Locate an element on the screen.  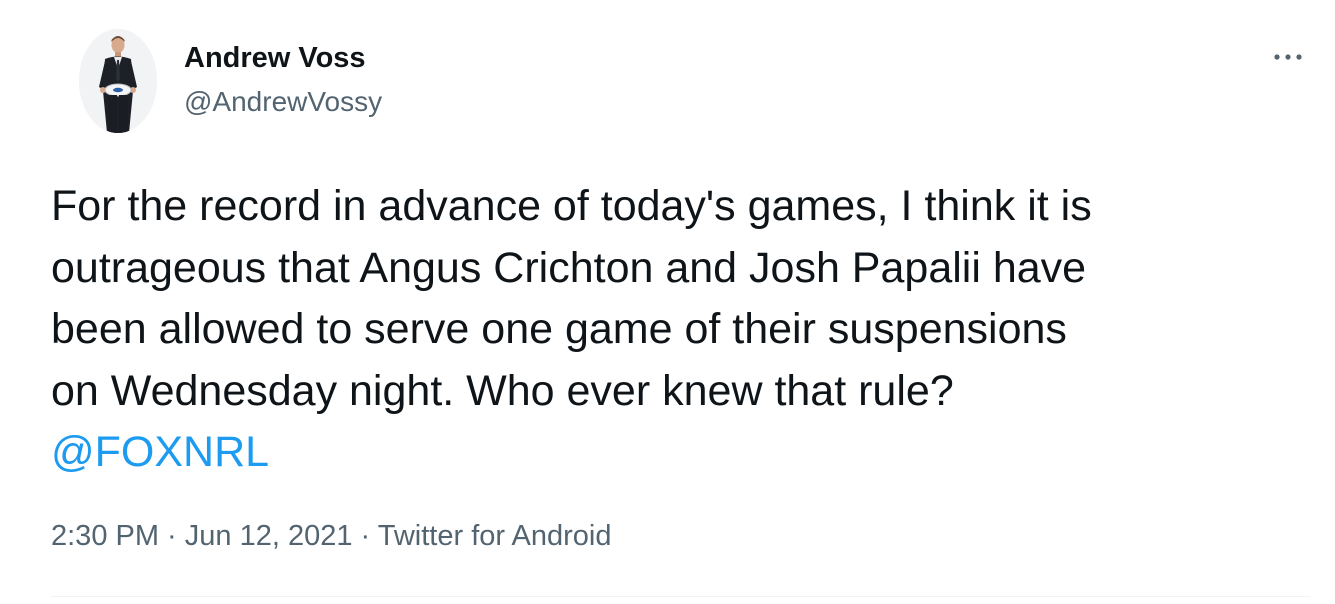
author-name: Andrew Voss is located at coordinates (275, 58).